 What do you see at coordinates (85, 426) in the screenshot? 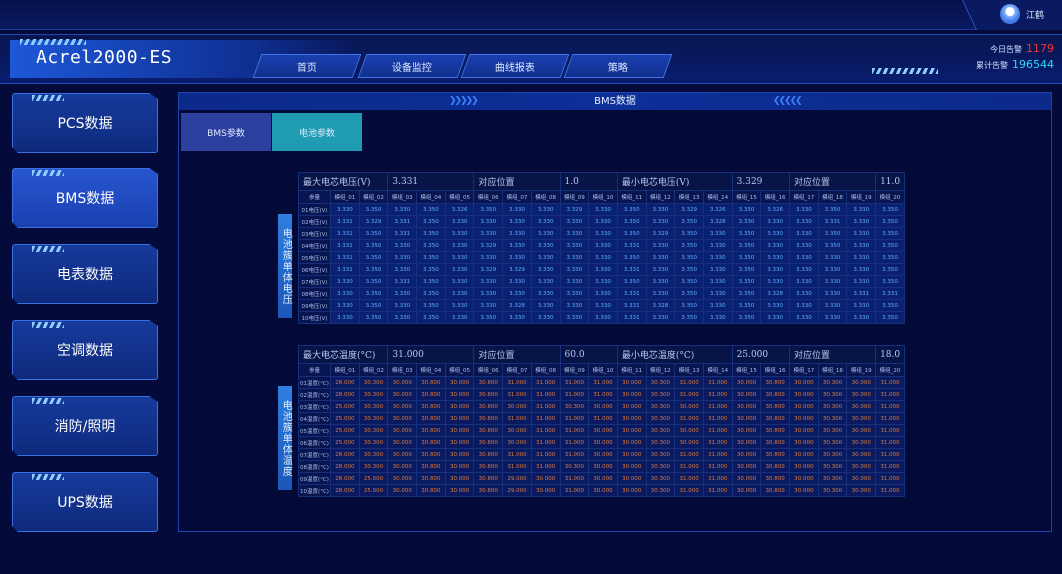
I see `sidebar-item-fire-lighting: 消防/照明` at bounding box center [85, 426].